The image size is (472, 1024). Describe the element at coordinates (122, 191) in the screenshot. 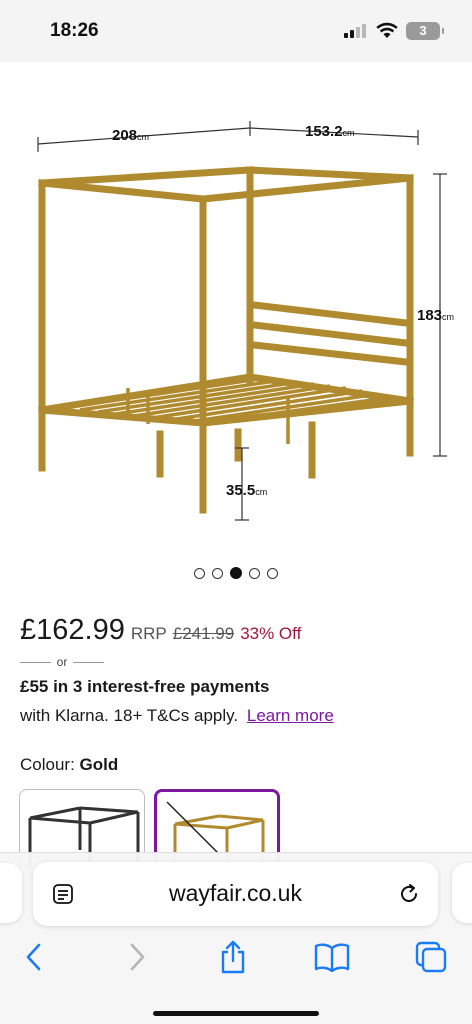

I see `canopy-front-rail` at that location.